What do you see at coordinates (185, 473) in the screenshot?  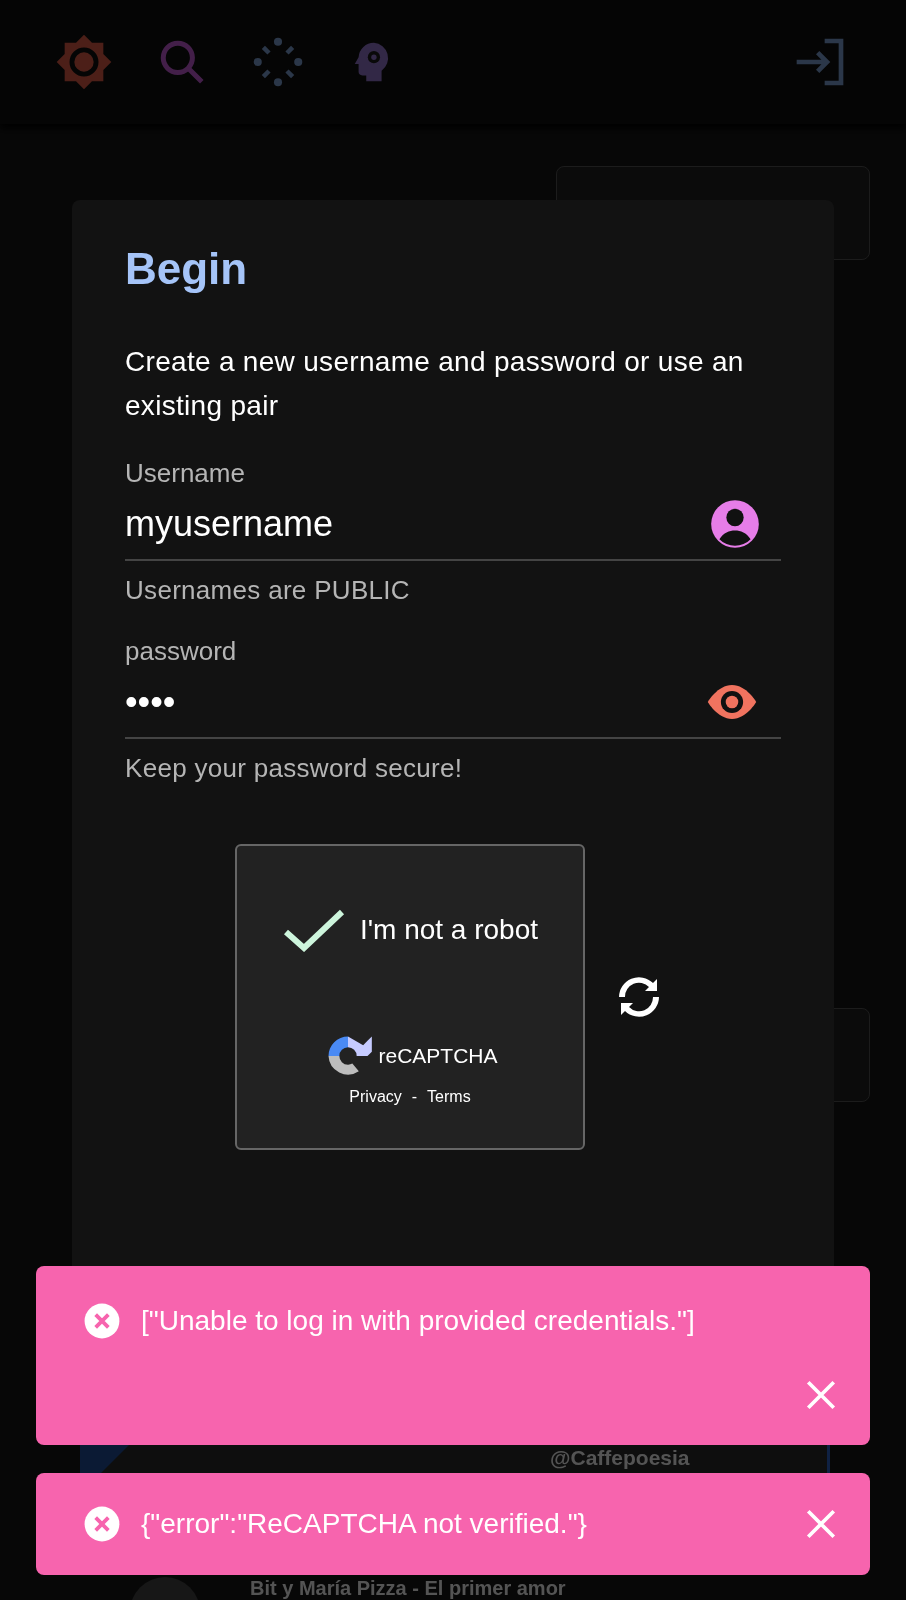 I see `field-label: Username` at bounding box center [185, 473].